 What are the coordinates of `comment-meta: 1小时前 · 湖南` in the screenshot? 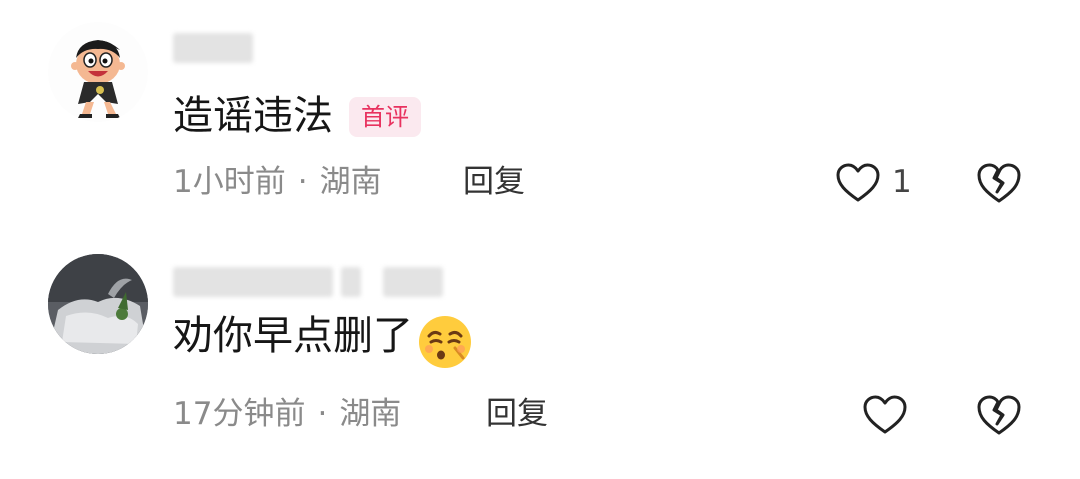 It's located at (277, 182).